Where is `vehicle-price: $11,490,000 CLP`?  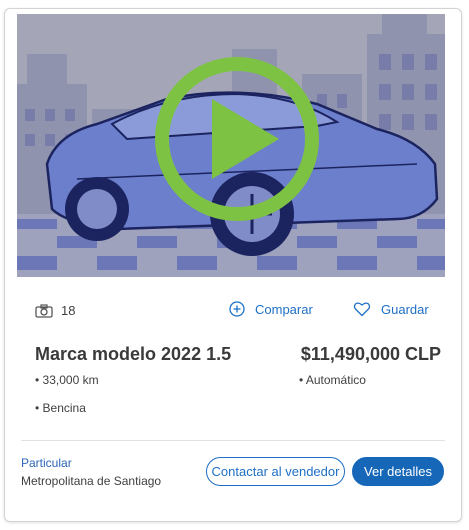 vehicle-price: $11,490,000 CLP is located at coordinates (370, 354).